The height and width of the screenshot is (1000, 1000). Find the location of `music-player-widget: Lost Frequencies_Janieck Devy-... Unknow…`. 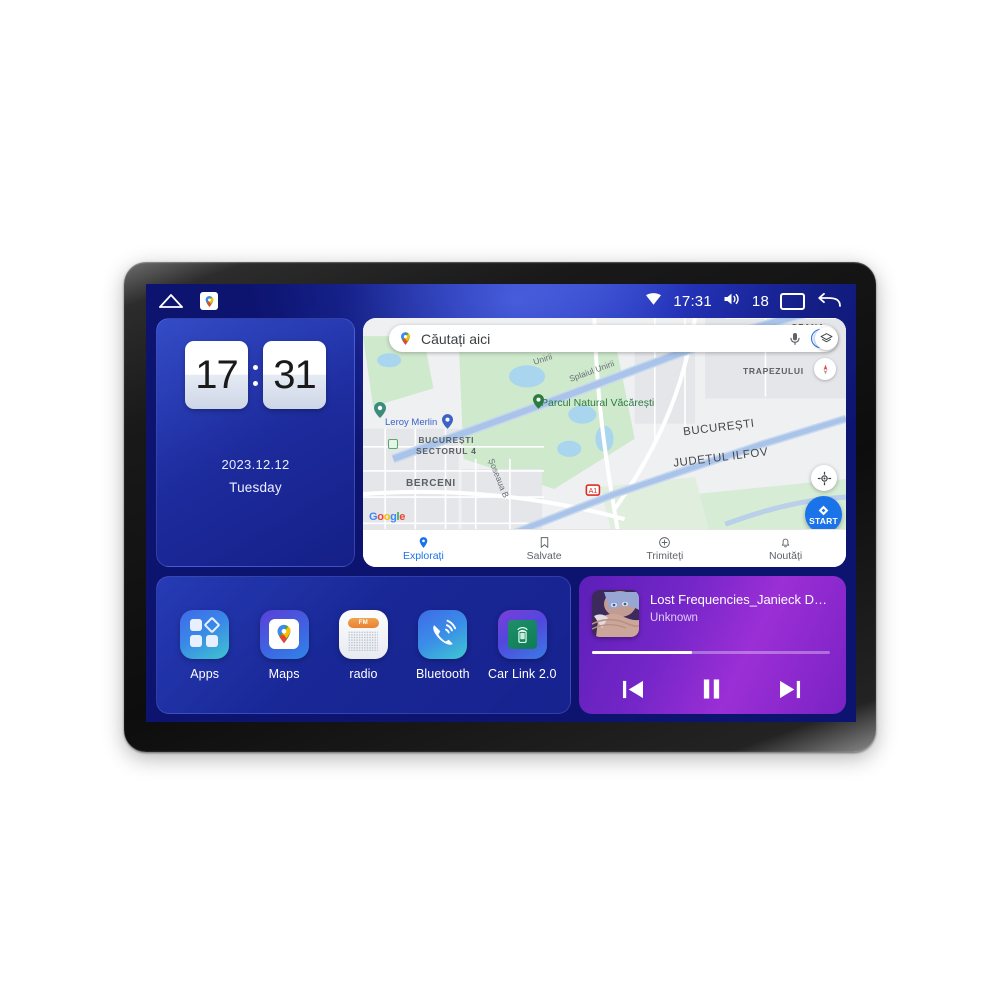

music-player-widget: Lost Frequencies_Janieck Devy-... Unknow… is located at coordinates (712, 645).